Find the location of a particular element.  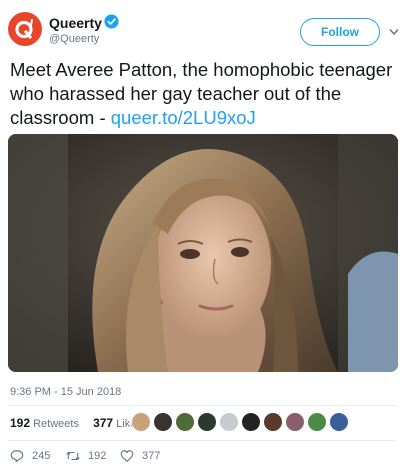

reply-icon is located at coordinates (17, 456).